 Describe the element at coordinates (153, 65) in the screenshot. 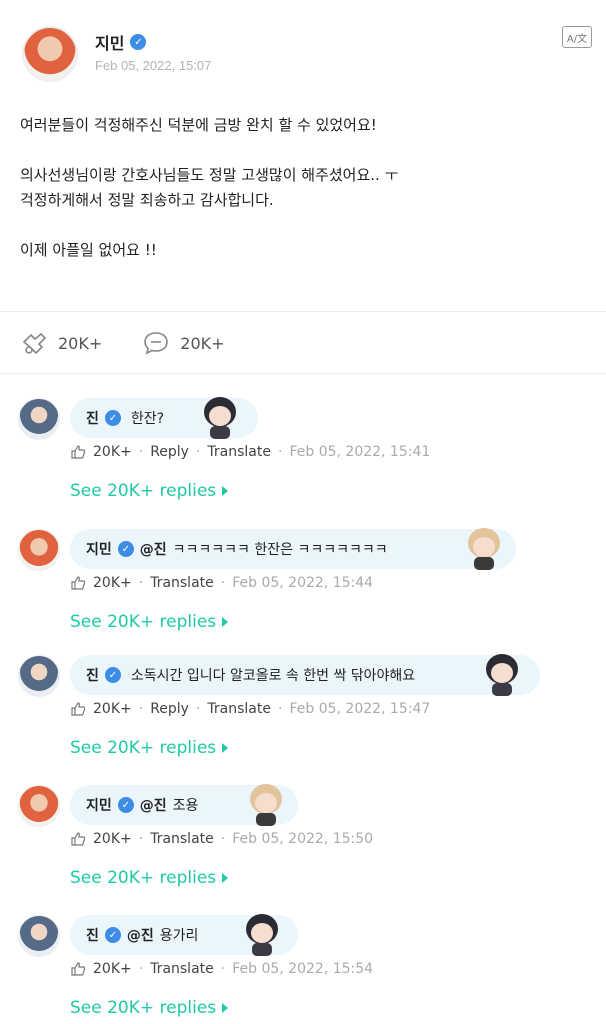

I see `post-date: Feb 05, 2022, 15:07` at that location.